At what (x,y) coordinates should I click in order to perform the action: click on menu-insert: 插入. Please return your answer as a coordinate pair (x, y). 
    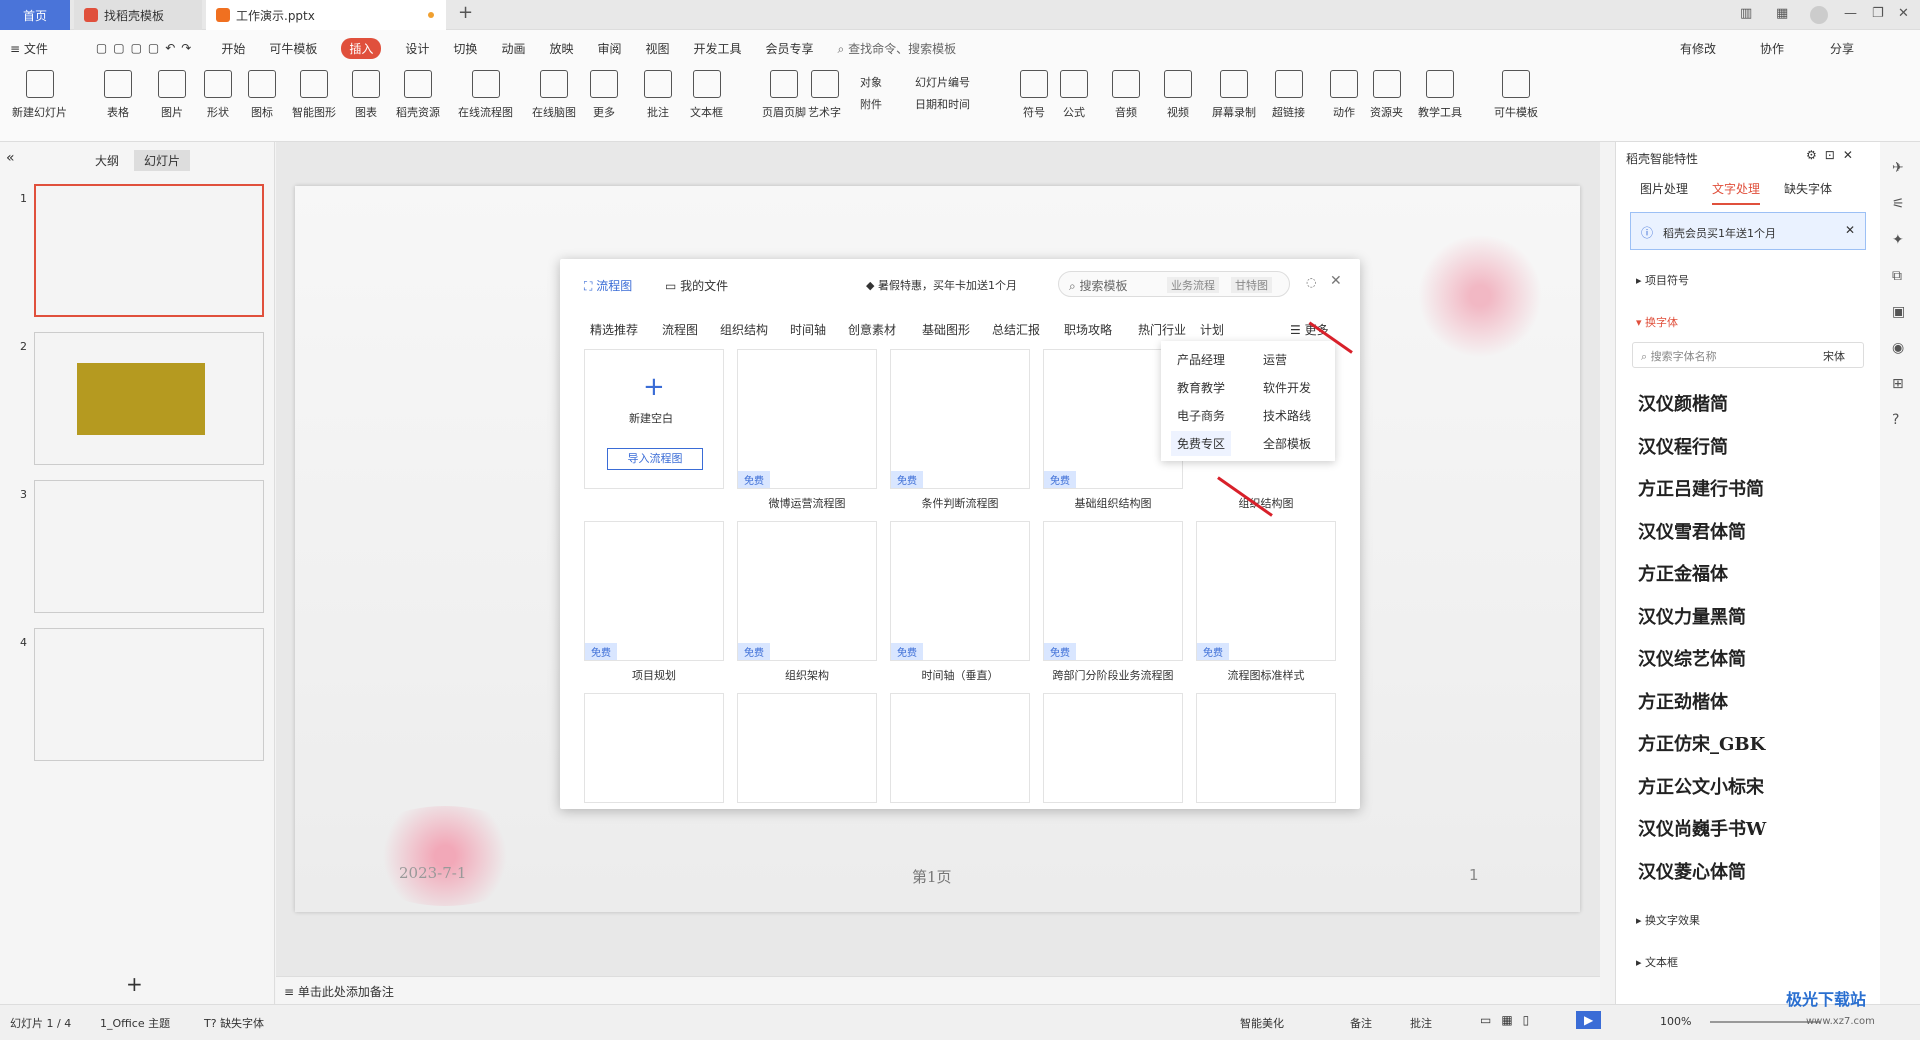
    Looking at the image, I should click on (361, 48).